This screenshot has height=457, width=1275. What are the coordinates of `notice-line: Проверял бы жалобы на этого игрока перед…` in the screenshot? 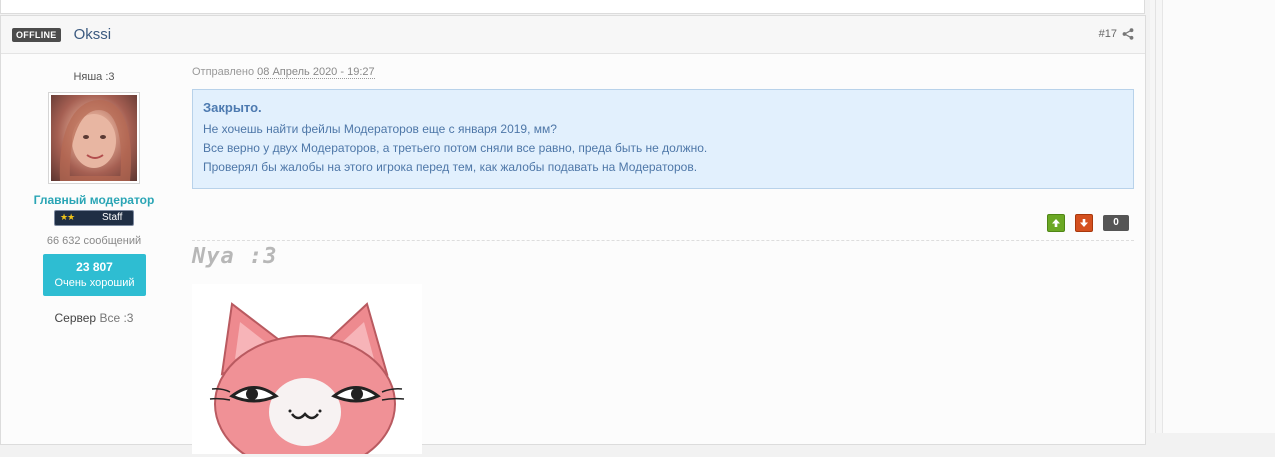 It's located at (450, 167).